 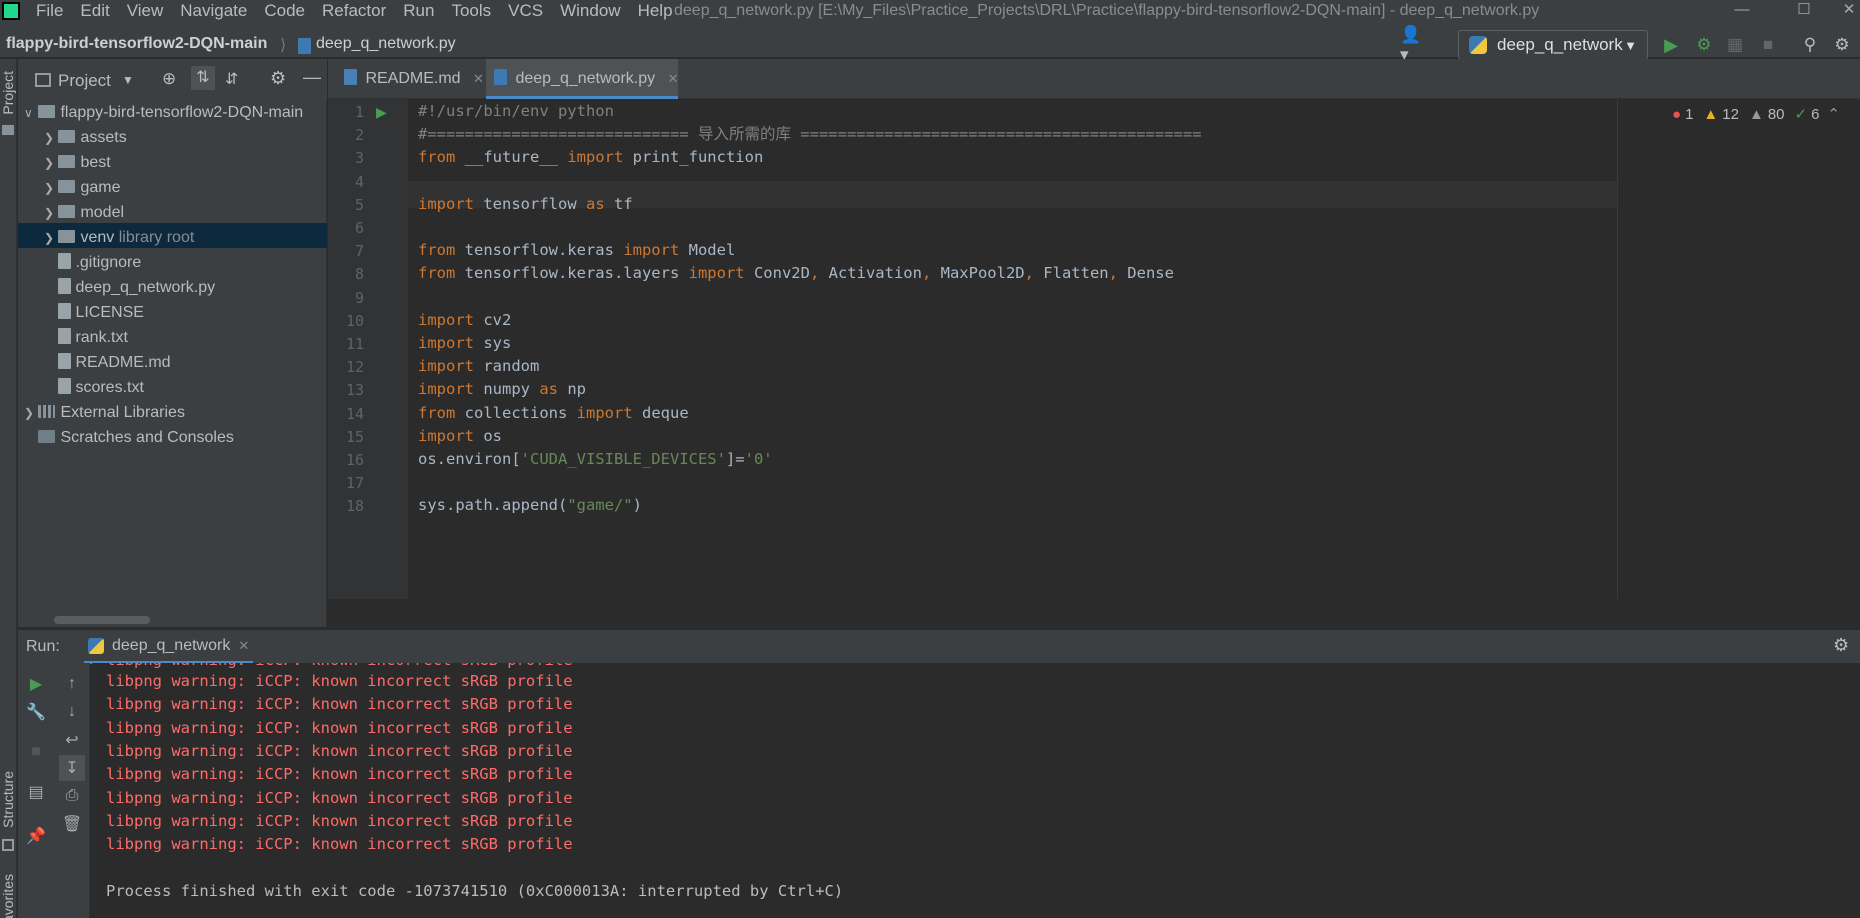 What do you see at coordinates (758, 459) in the screenshot?
I see `code-token: '0'` at bounding box center [758, 459].